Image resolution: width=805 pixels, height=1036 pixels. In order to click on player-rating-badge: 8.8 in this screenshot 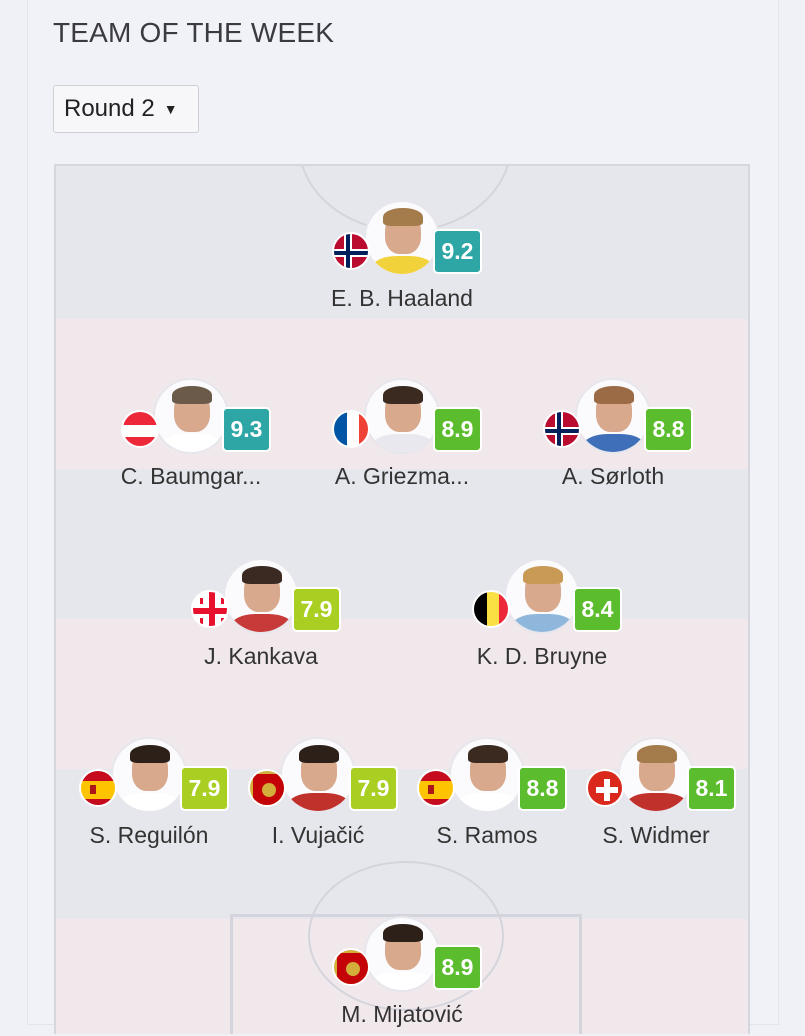, I will do `click(668, 429)`.